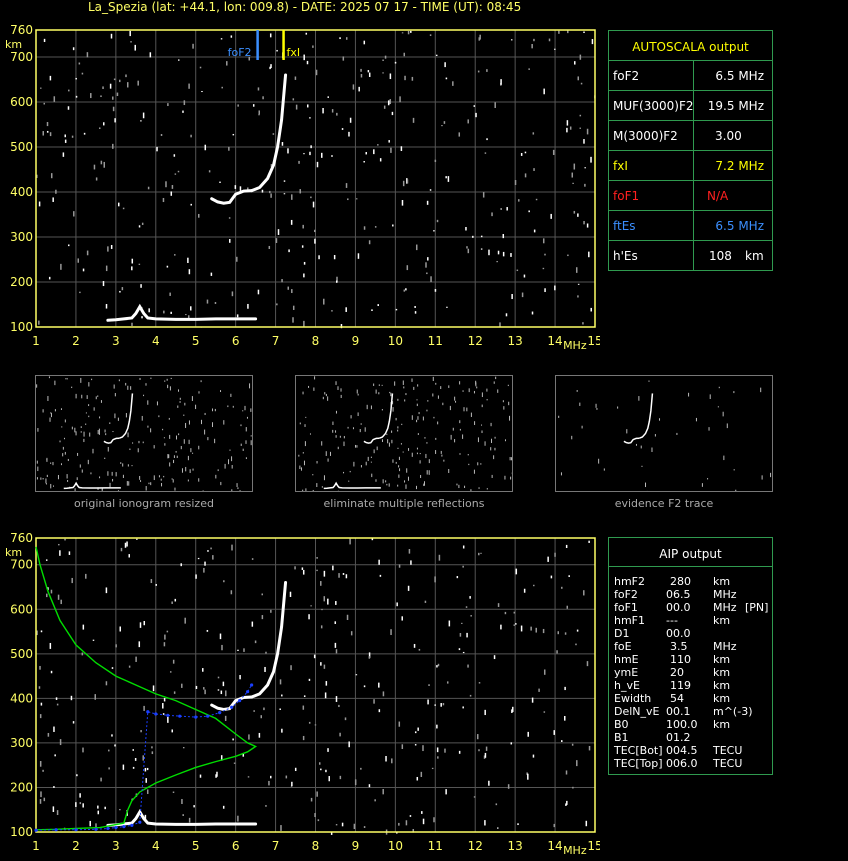  Describe the element at coordinates (21, 327) in the screenshot. I see `y-tick-label: 100` at that location.